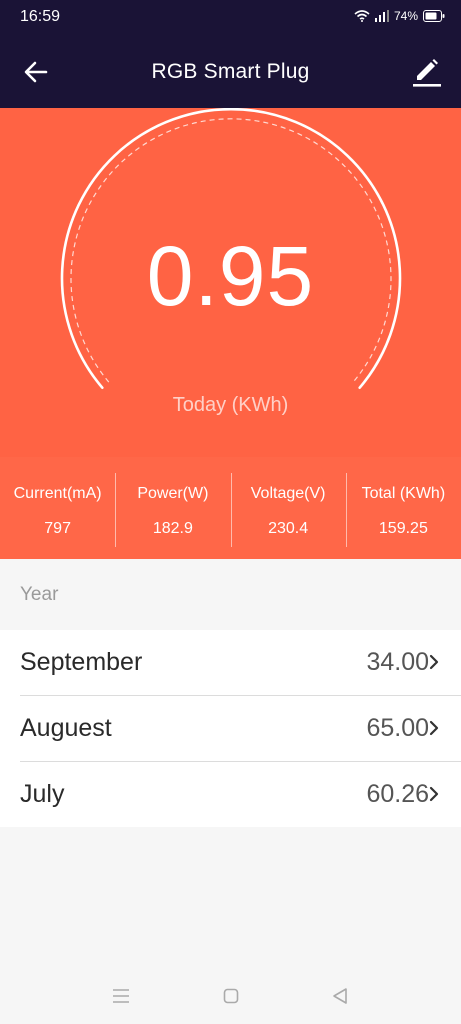  Describe the element at coordinates (57, 528) in the screenshot. I see `stat-value: 797` at that location.